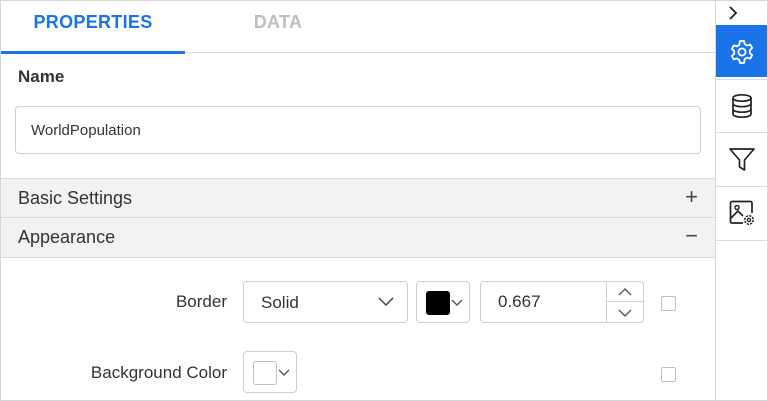 The height and width of the screenshot is (401, 768). What do you see at coordinates (691, 236) in the screenshot?
I see `collapse-icon: −` at bounding box center [691, 236].